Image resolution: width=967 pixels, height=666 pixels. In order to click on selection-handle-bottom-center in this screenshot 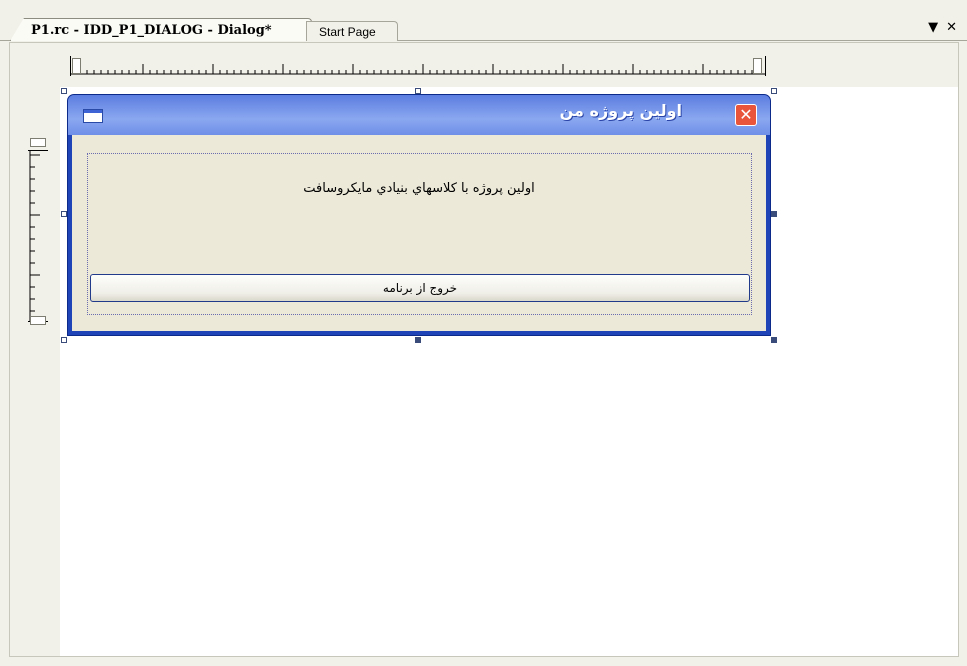, I will do `click(418, 340)`.